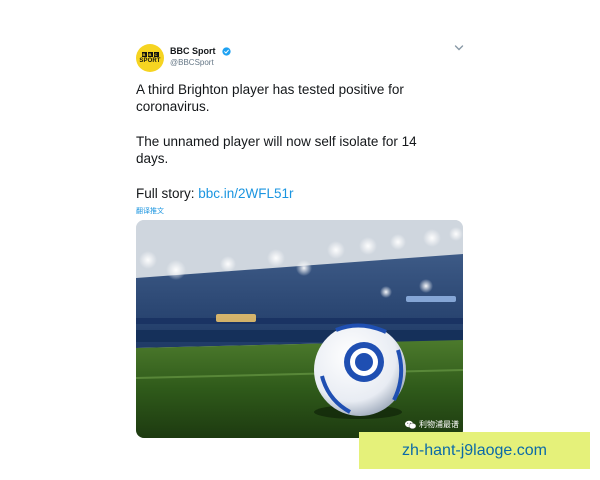  What do you see at coordinates (200, 63) in the screenshot?
I see `handle: @BBCSport` at bounding box center [200, 63].